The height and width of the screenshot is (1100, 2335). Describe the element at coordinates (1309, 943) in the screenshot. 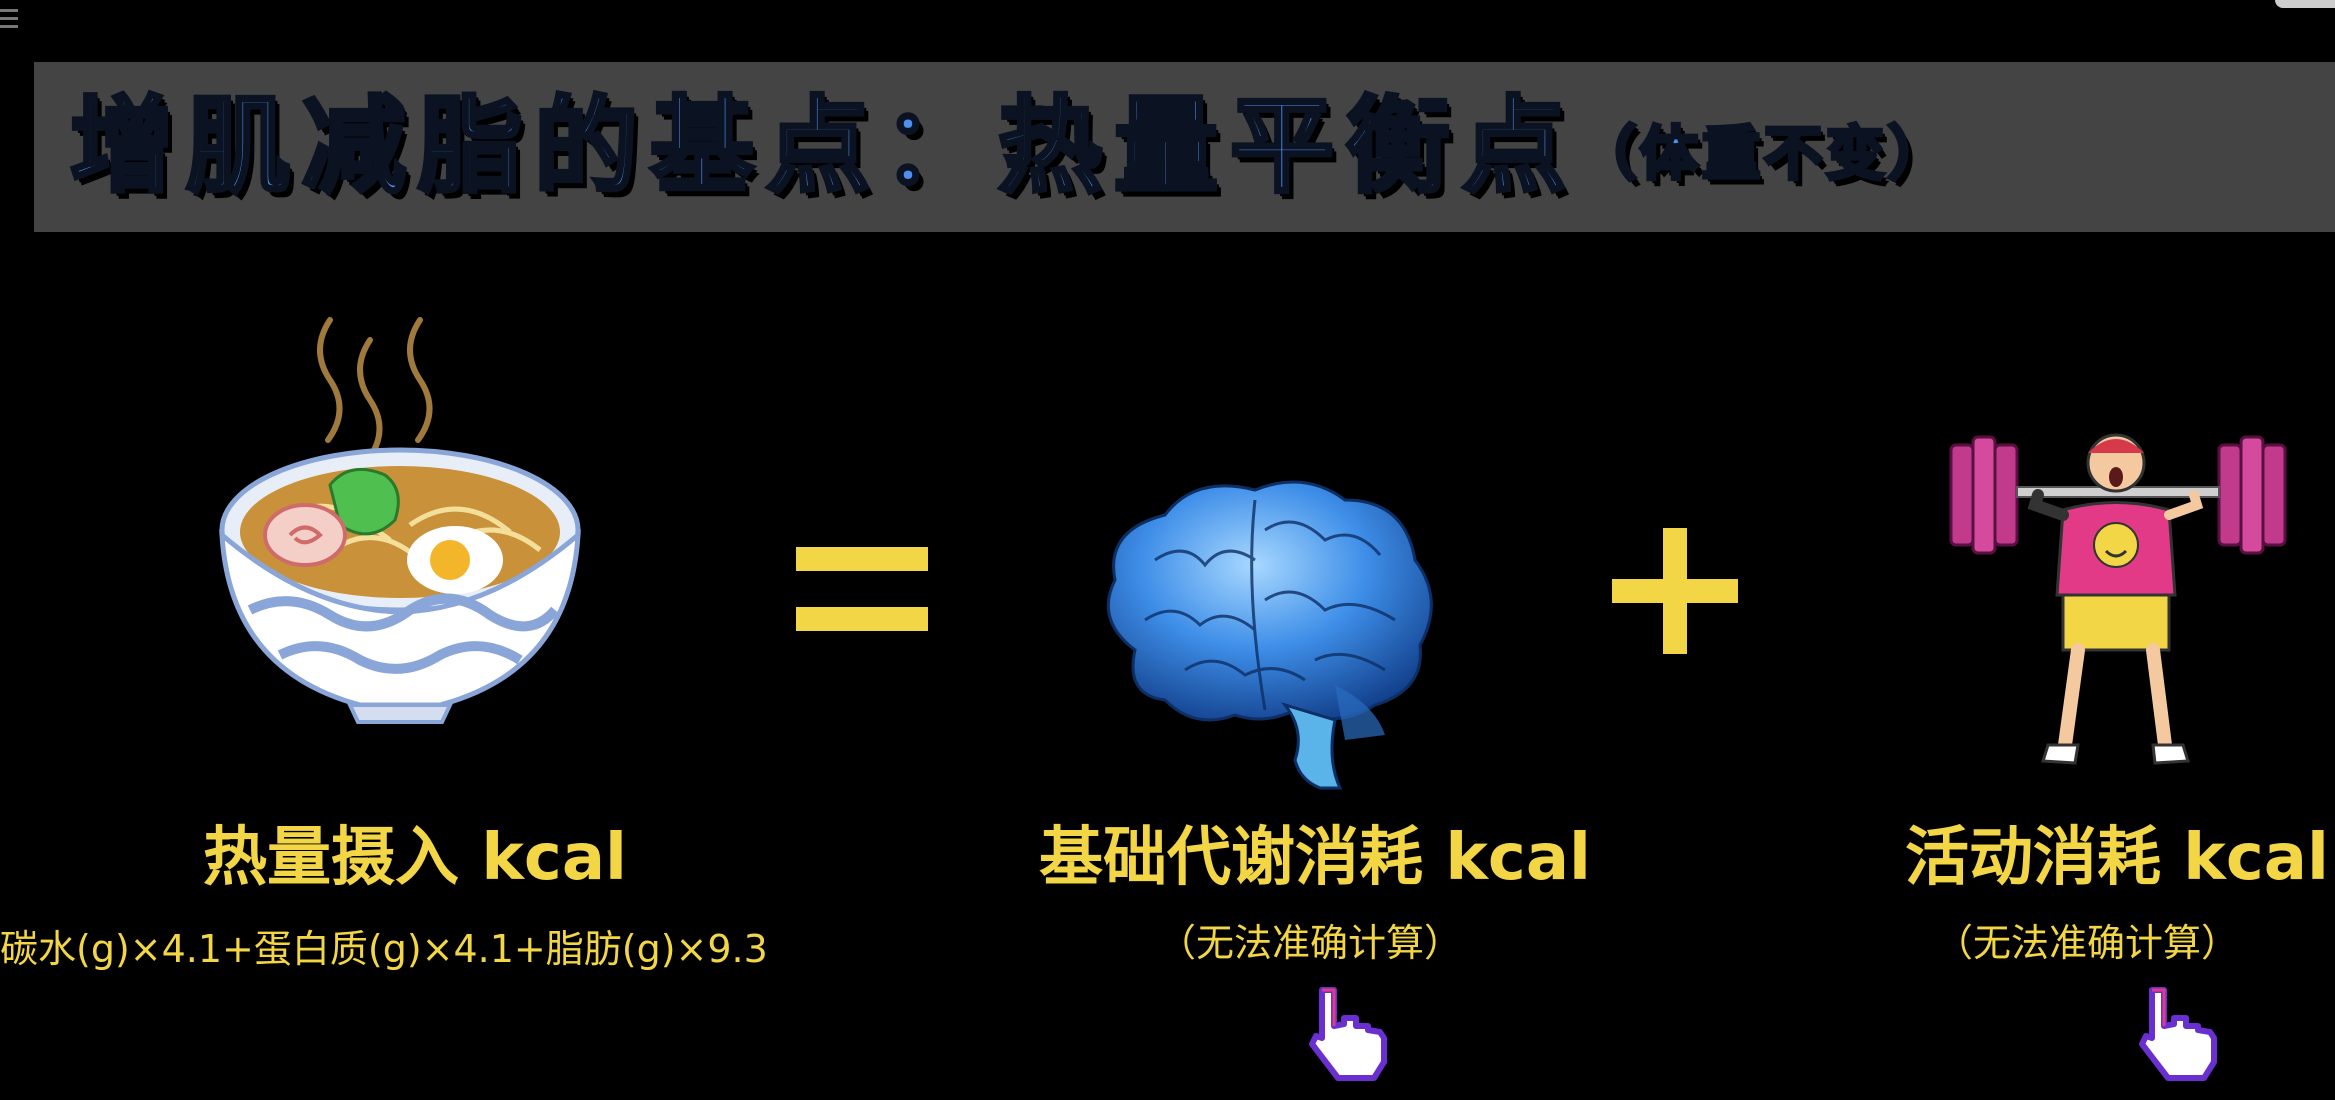

I see `bmr-note: （无法准确计算）` at that location.